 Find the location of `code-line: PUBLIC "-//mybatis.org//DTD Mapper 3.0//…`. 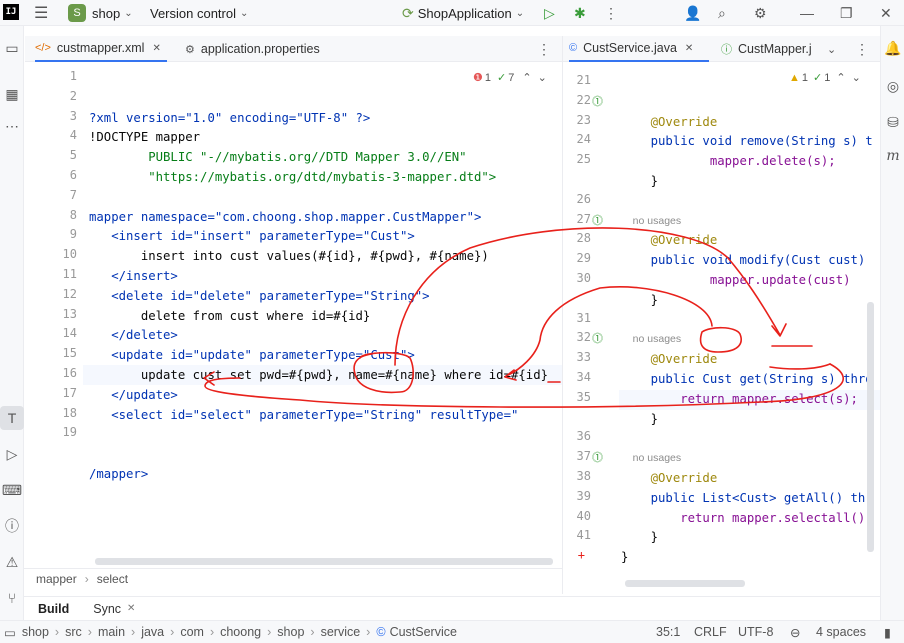

code-line: PUBLIC "-//mybatis.org//DTD Mapper 3.0//… is located at coordinates (318, 158).